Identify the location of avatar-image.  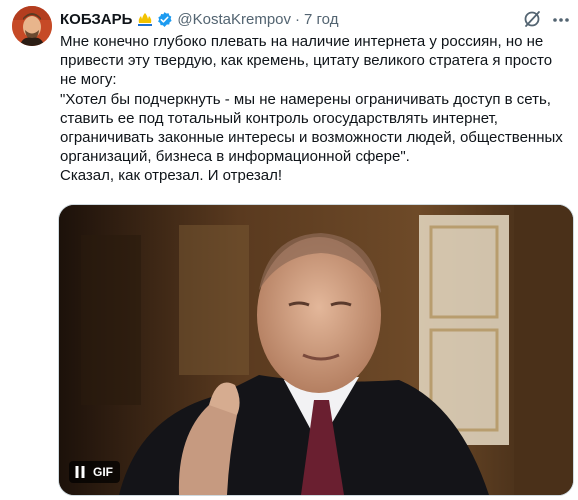
(32, 26).